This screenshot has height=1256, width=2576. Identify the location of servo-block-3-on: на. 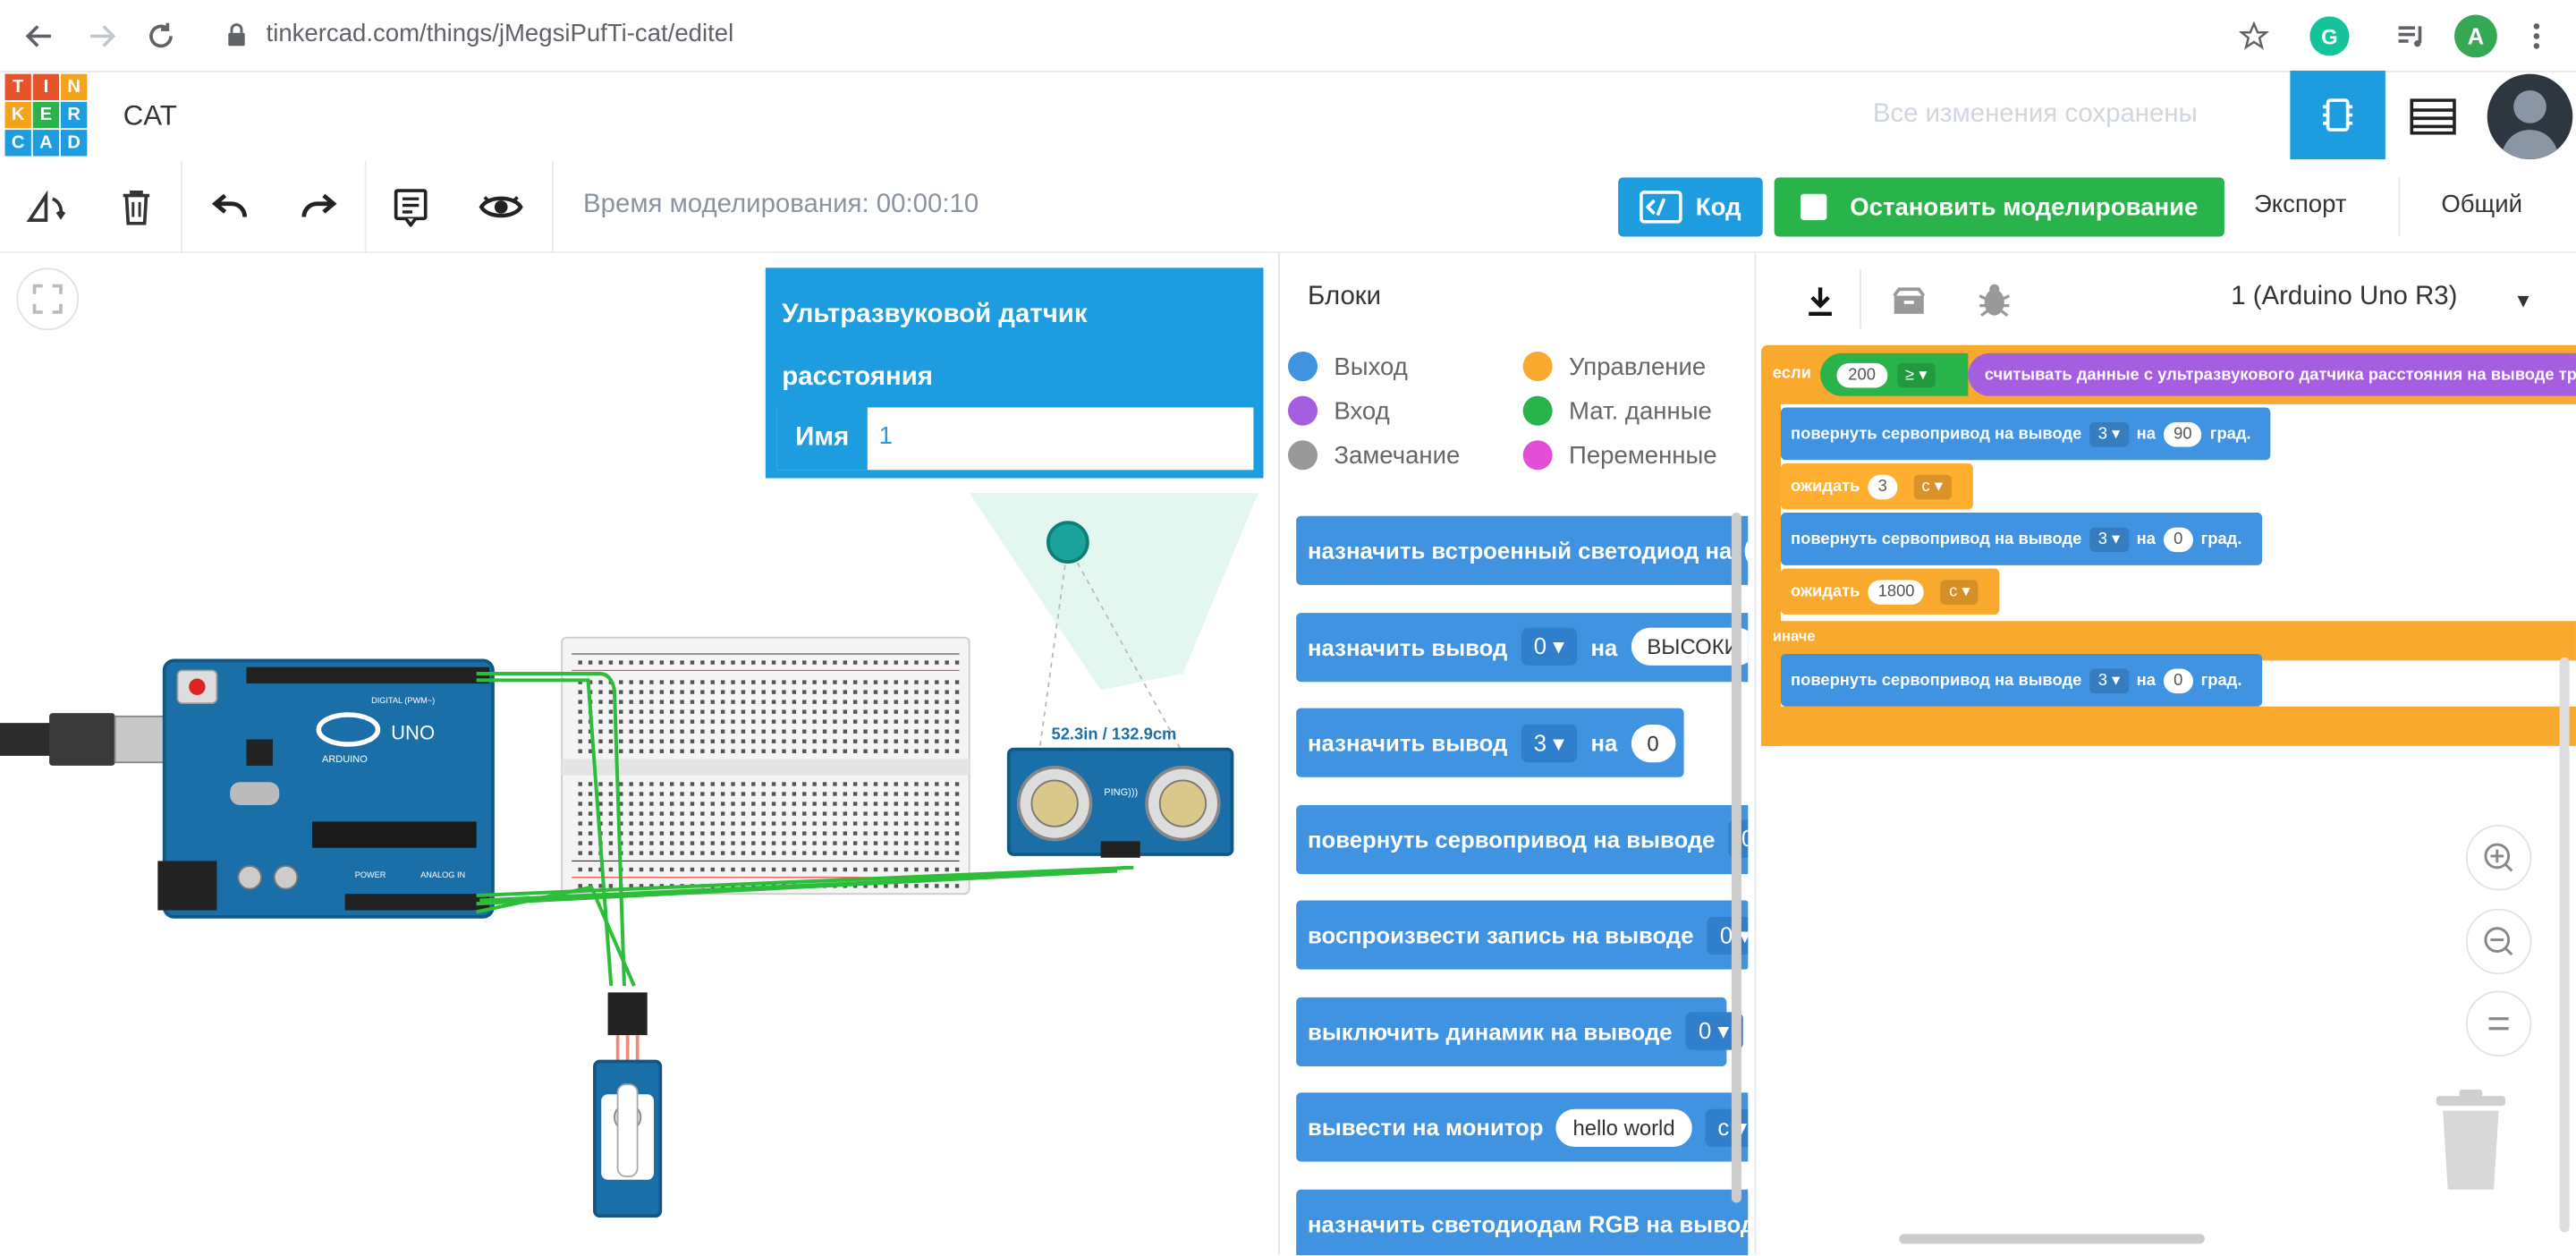
(2146, 680).